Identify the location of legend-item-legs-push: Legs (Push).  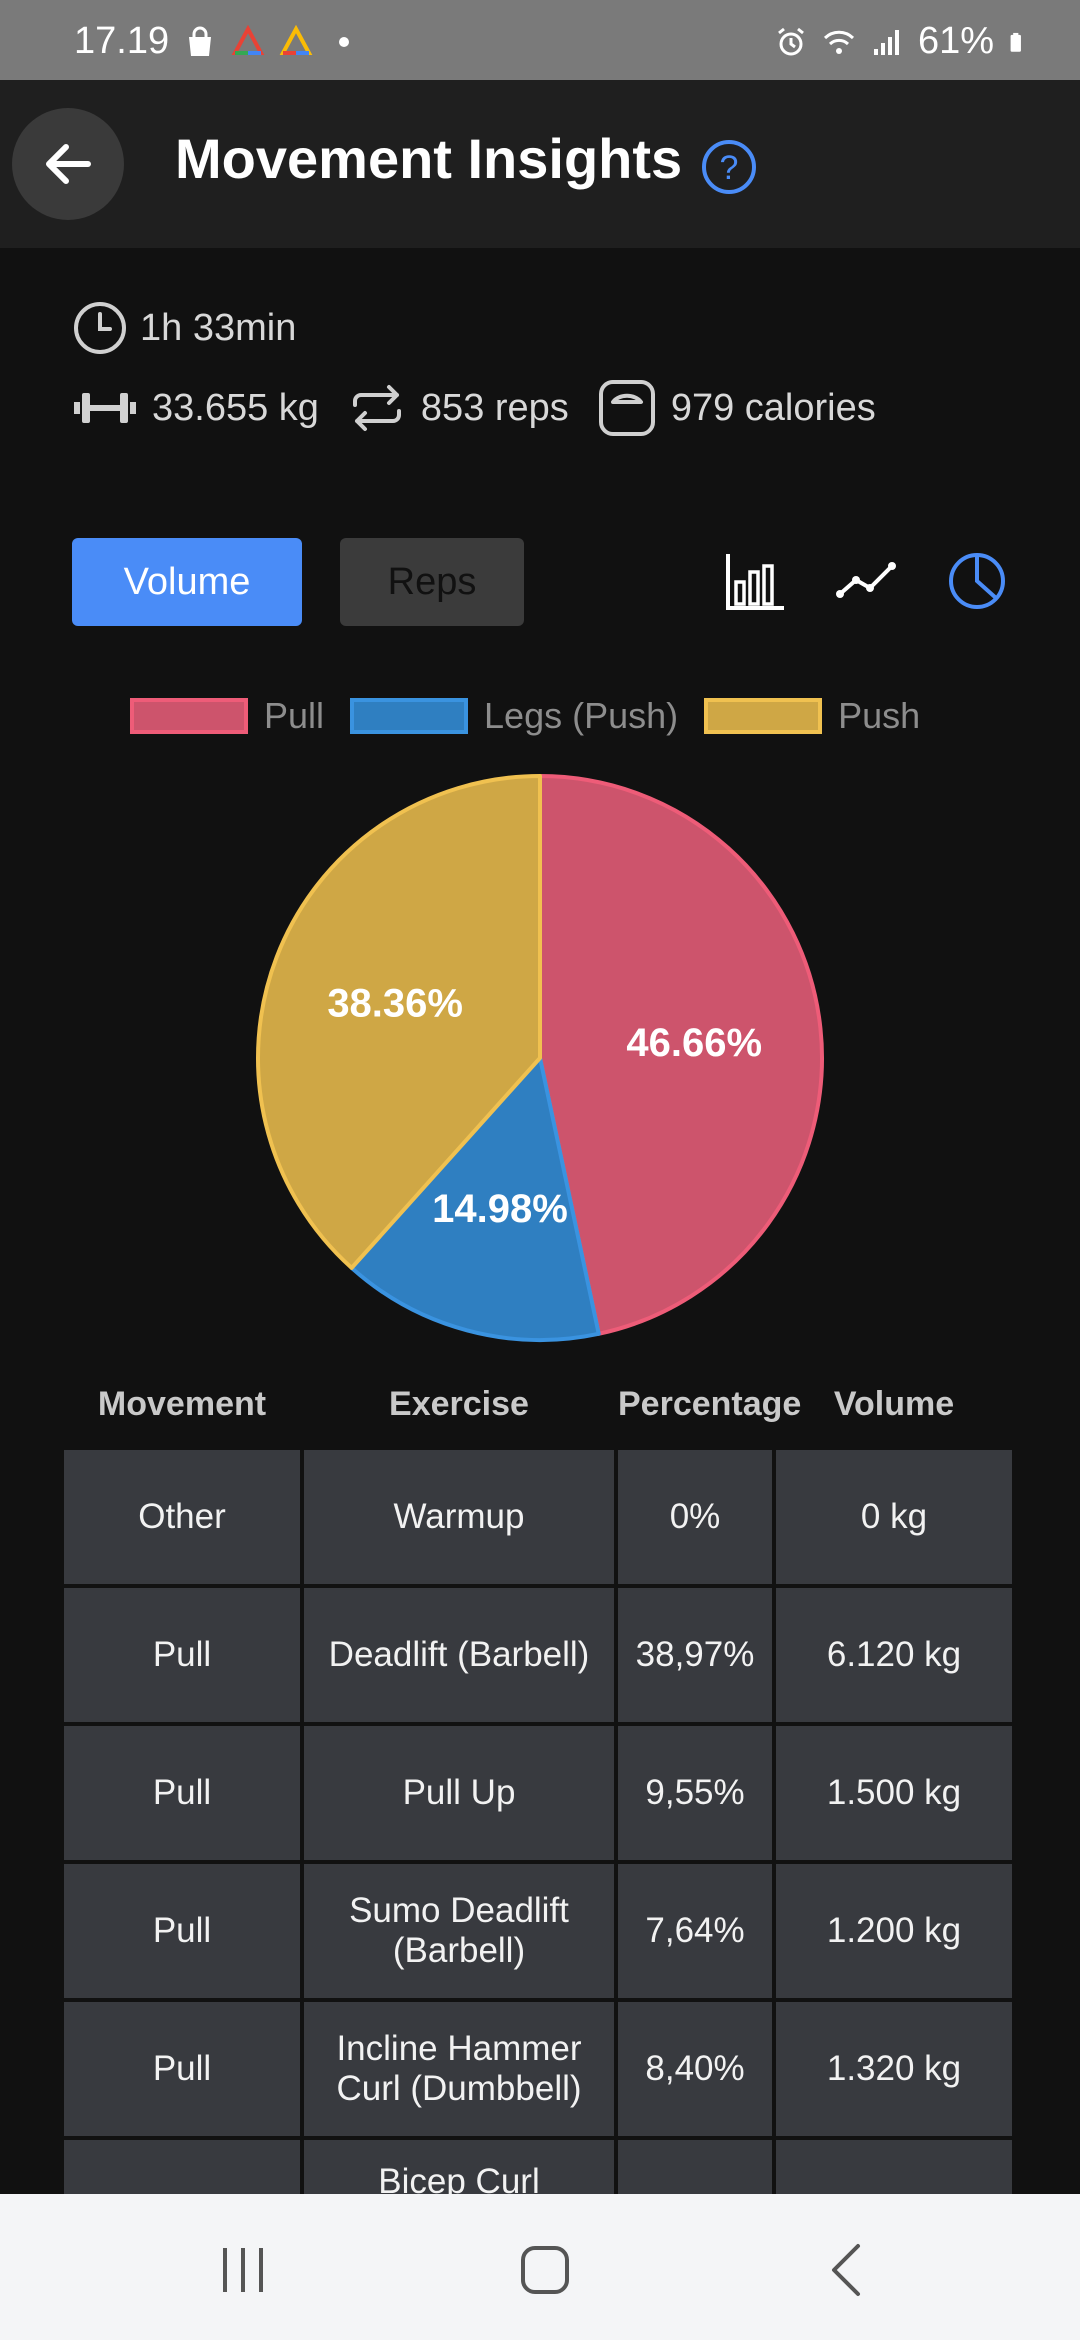
(514, 716).